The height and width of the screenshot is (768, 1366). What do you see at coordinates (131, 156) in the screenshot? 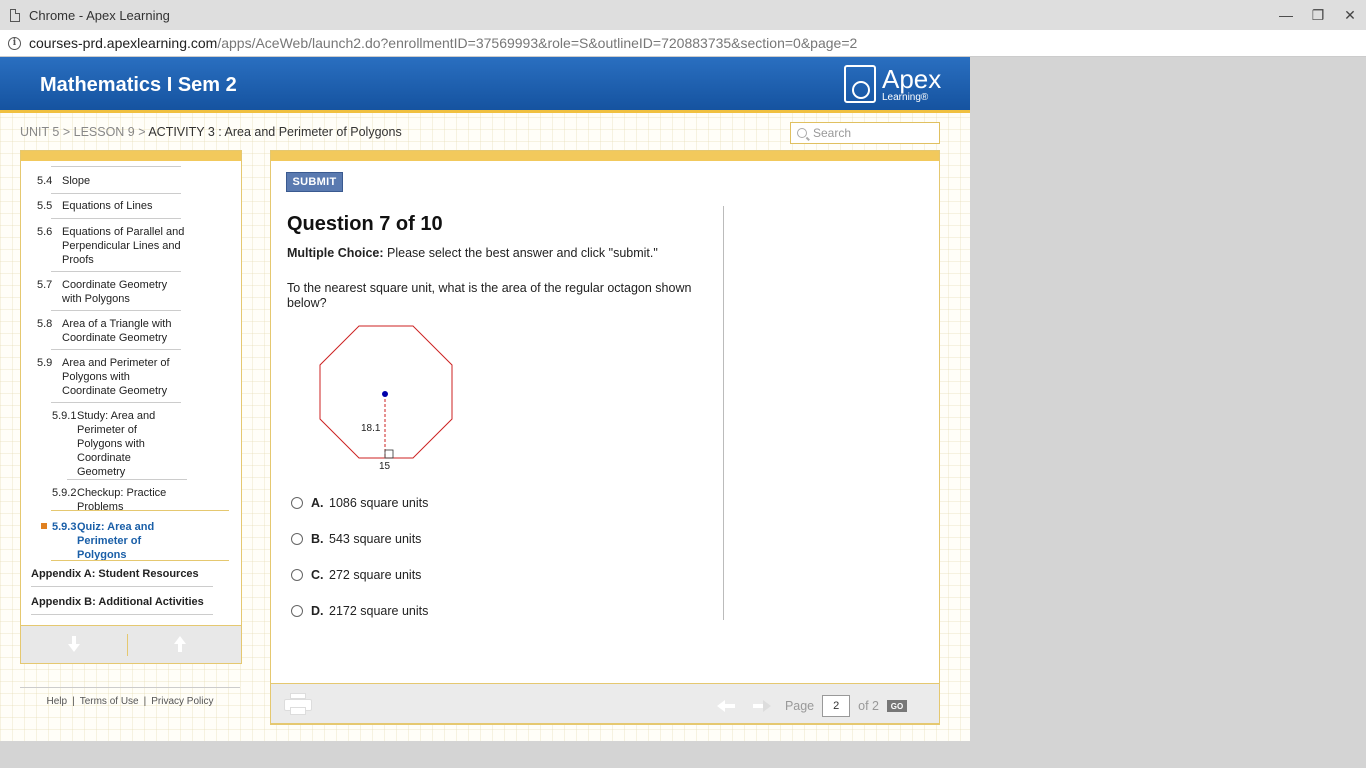
I see `sidebar-header-bar` at bounding box center [131, 156].